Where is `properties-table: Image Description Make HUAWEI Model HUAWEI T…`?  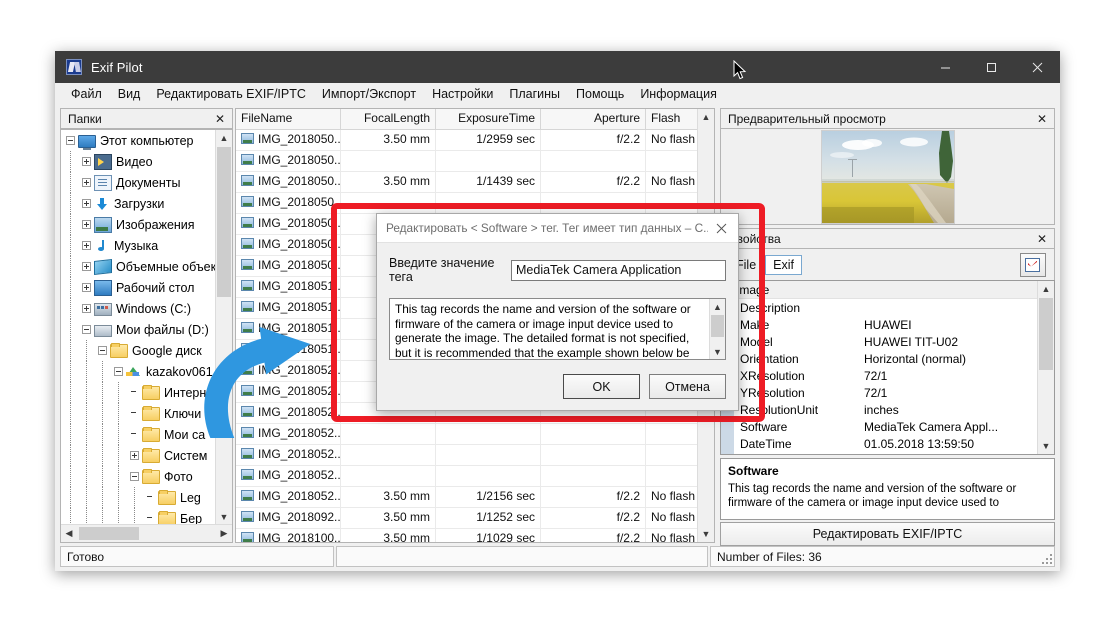
properties-table: Image Description Make HUAWEI Model HUAWEI T… is located at coordinates (887, 367).